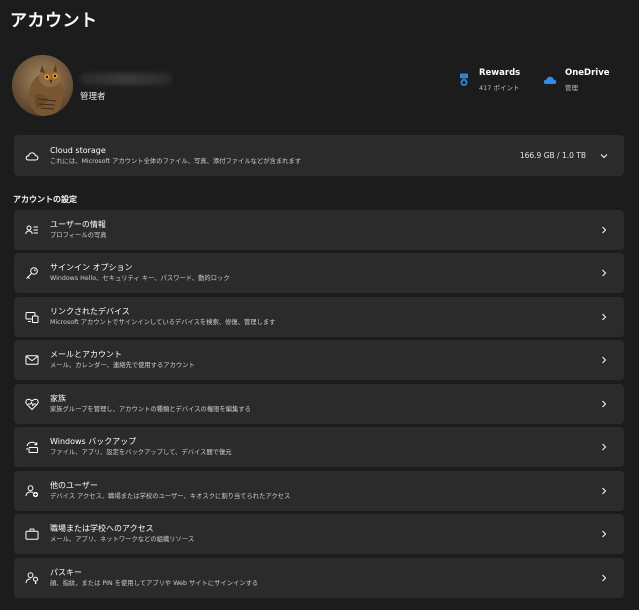 This screenshot has width=639, height=610. What do you see at coordinates (319, 230) in the screenshot?
I see `setting-user-info: ユーザーの情報 プロフィールの写真` at bounding box center [319, 230].